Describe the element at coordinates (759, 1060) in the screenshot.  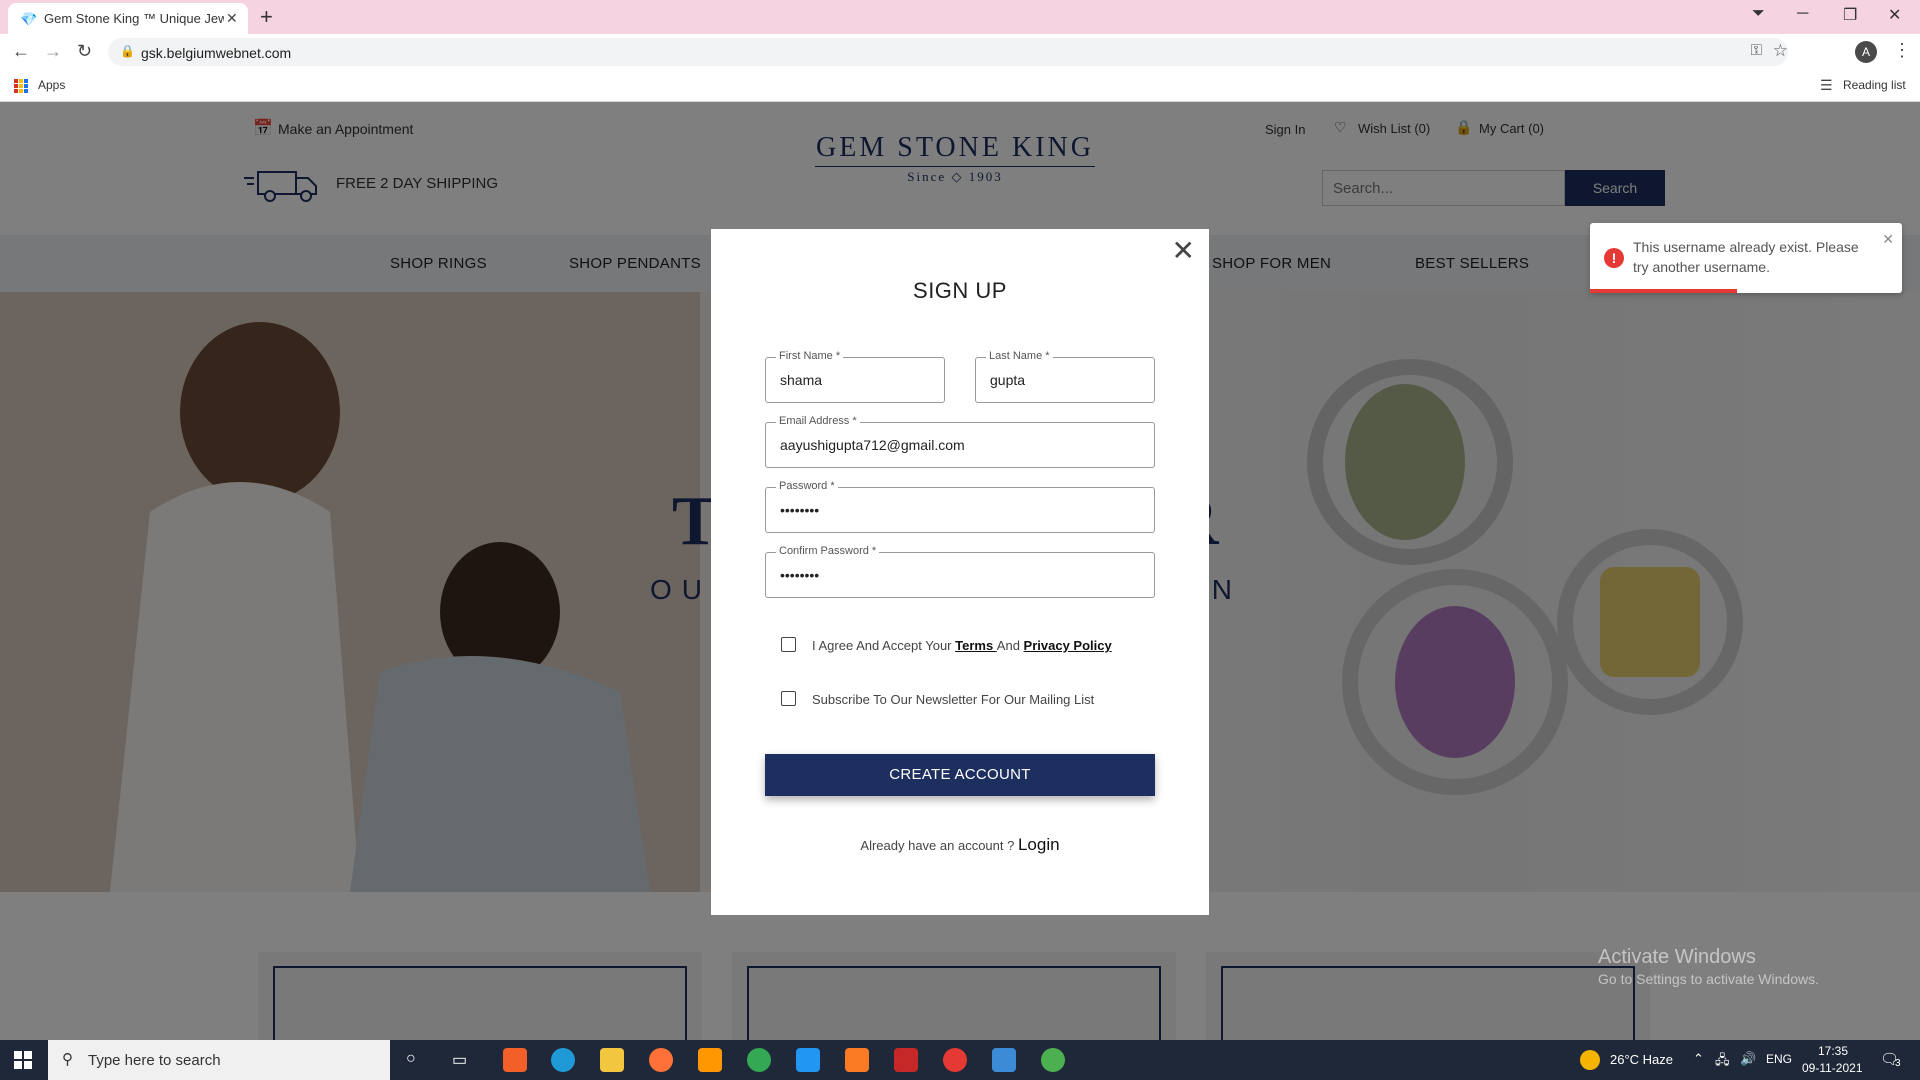
I see `chrome-icon` at that location.